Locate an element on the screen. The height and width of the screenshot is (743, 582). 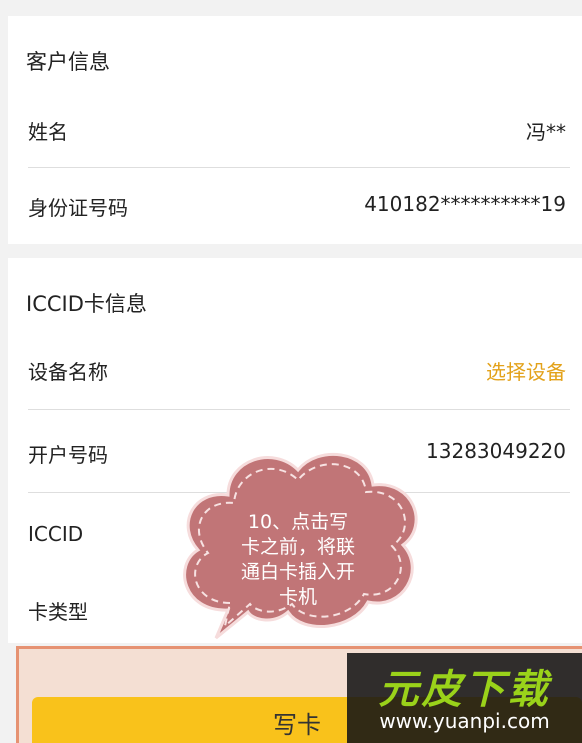
account-number-value: 13283049220 is located at coordinates (496, 451).